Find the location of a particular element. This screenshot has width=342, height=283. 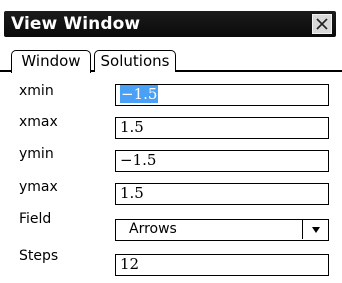

chevron-down-icon is located at coordinates (315, 230).